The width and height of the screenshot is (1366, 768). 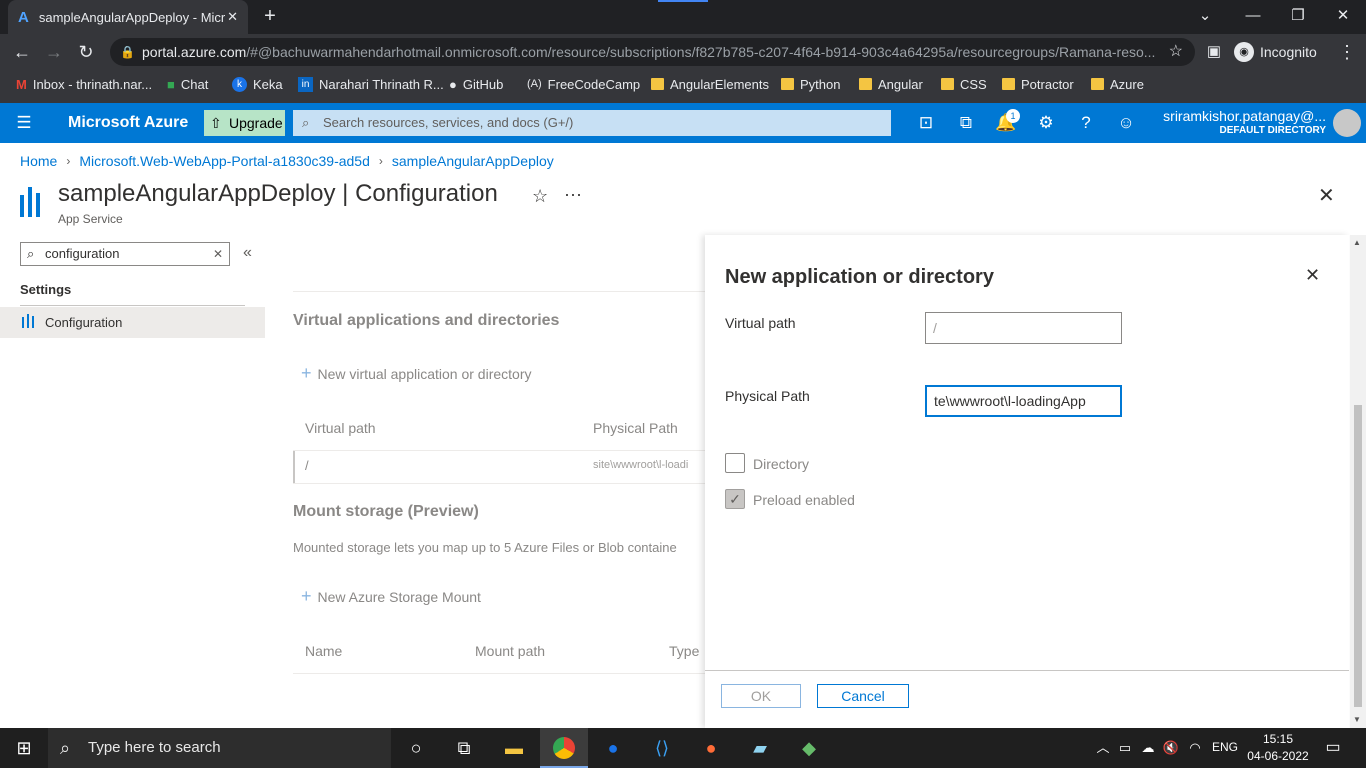 What do you see at coordinates (662, 748) in the screenshot?
I see `vscode-icon: ⟨⟩` at bounding box center [662, 748].